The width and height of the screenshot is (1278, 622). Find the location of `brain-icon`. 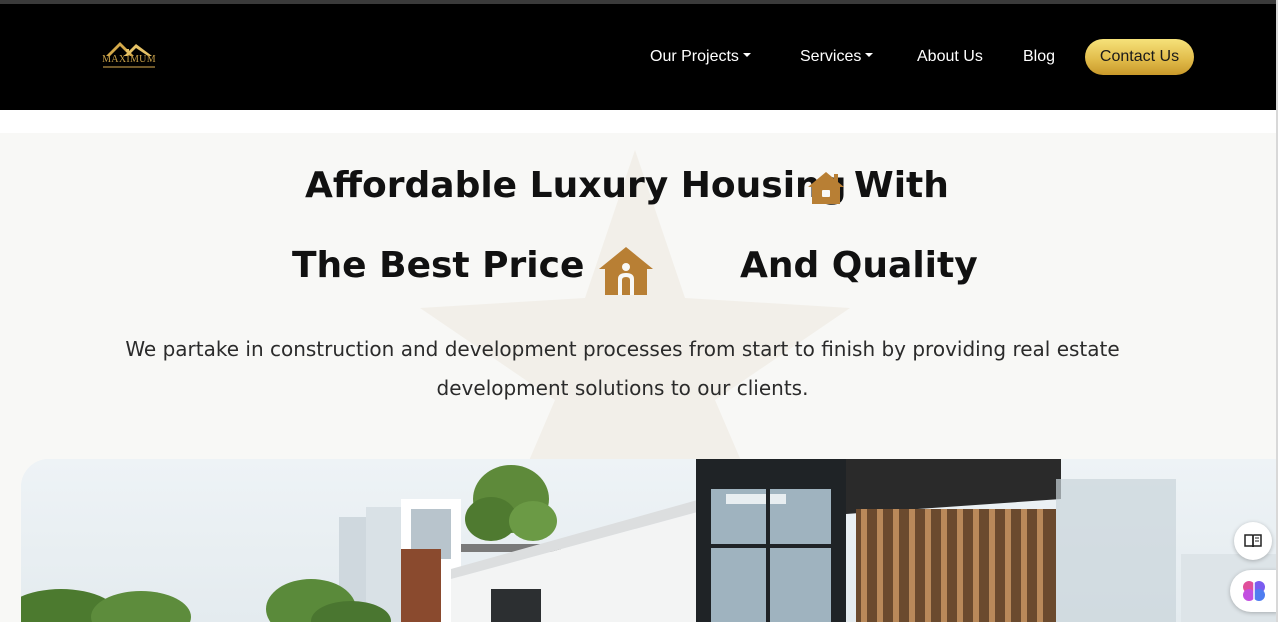

brain-icon is located at coordinates (1254, 591).